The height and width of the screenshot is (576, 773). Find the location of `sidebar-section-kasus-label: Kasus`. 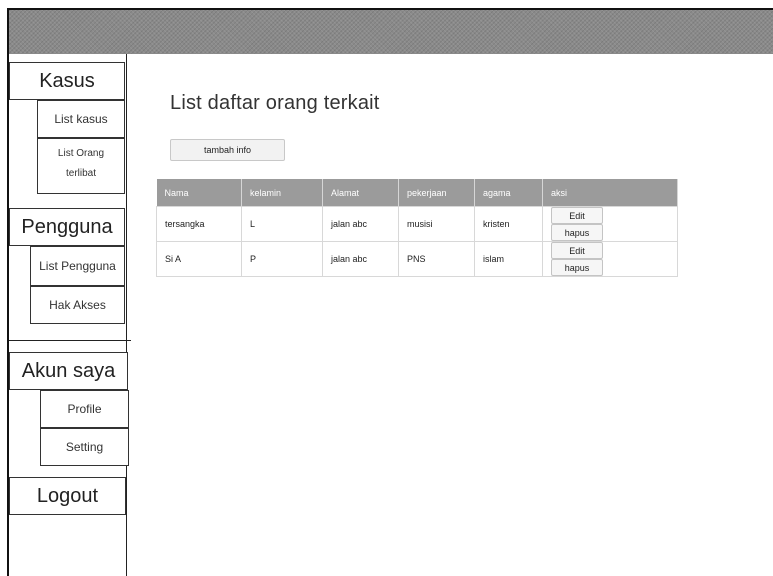

sidebar-section-kasus-label: Kasus is located at coordinates (67, 80).